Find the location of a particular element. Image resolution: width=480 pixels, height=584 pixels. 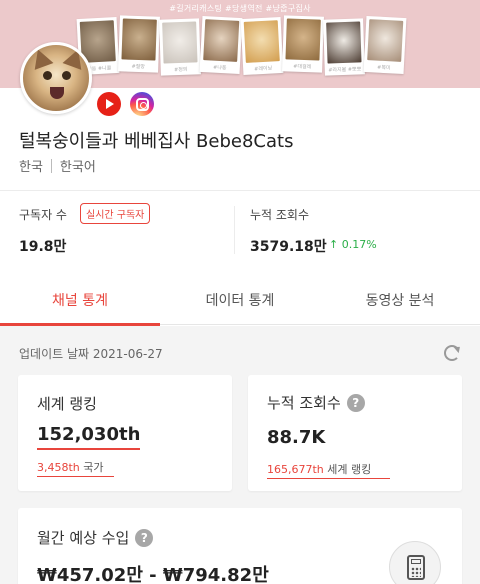

channel-country: 한국 is located at coordinates (31, 167).